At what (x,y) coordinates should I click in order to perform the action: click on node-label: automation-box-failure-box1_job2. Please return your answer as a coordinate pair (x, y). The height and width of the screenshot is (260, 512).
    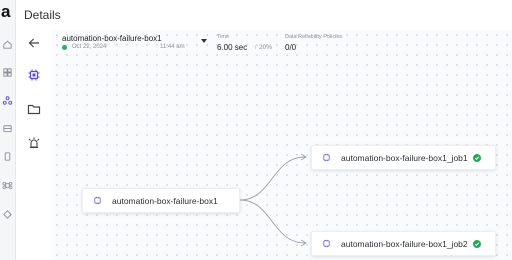
    Looking at the image, I should click on (404, 243).